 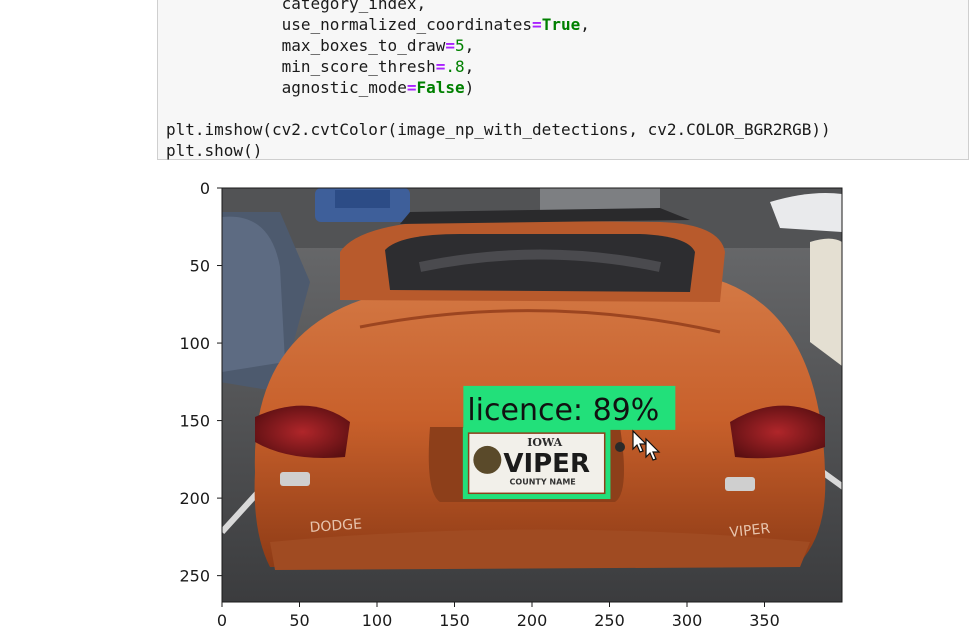 What do you see at coordinates (532, 620) in the screenshot?
I see `x-tick-label: 200` at bounding box center [532, 620].